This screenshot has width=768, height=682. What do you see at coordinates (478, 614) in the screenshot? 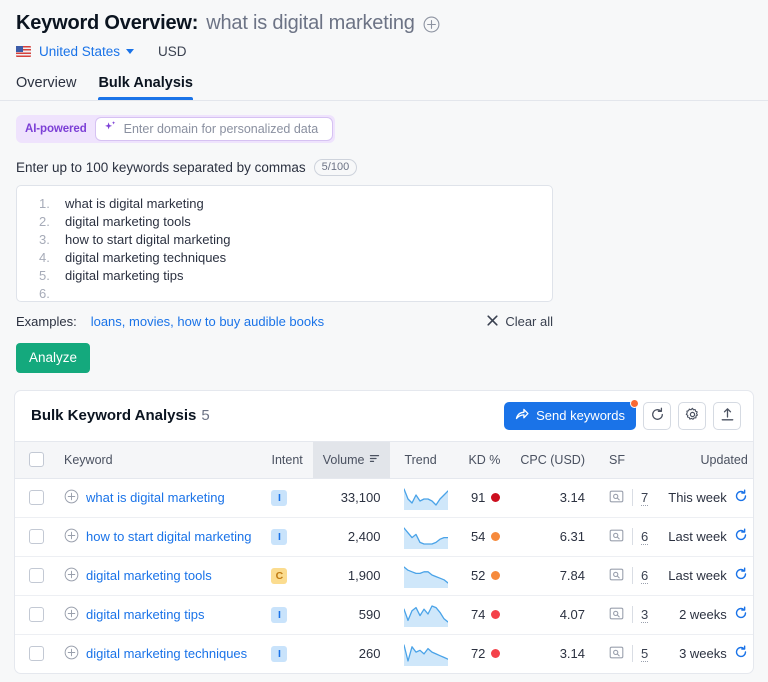
I see `kd-value: 74` at bounding box center [478, 614].